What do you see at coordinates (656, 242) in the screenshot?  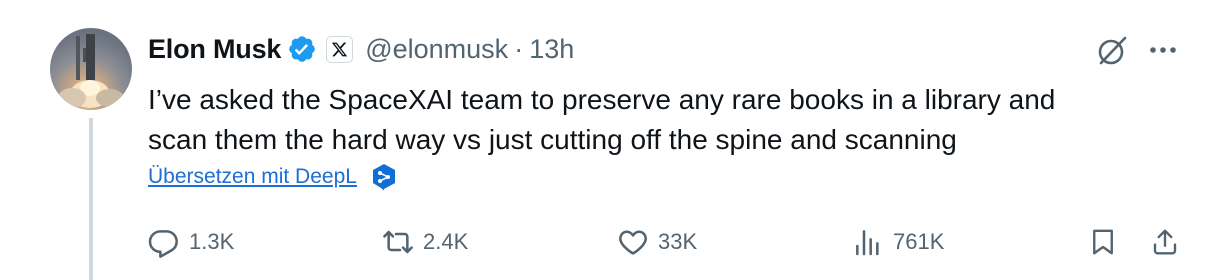 I see `like-button: 33K` at bounding box center [656, 242].